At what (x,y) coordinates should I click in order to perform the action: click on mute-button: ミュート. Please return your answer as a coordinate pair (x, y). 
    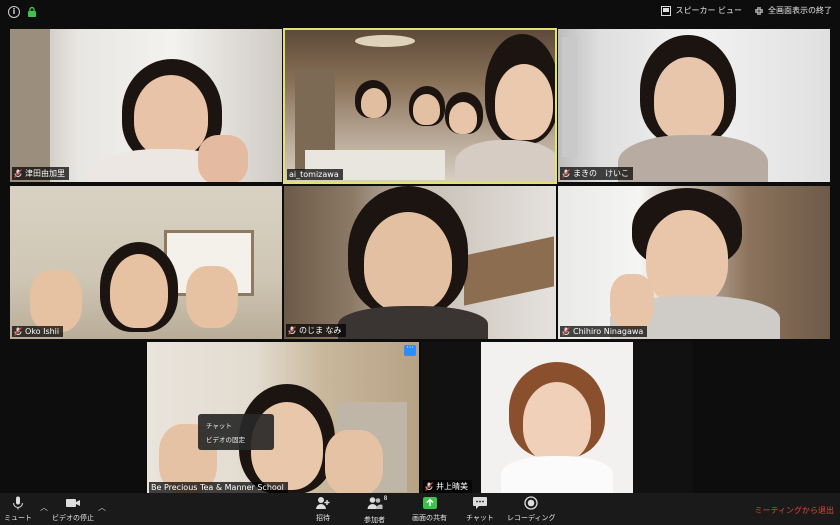
    Looking at the image, I should click on (18, 509).